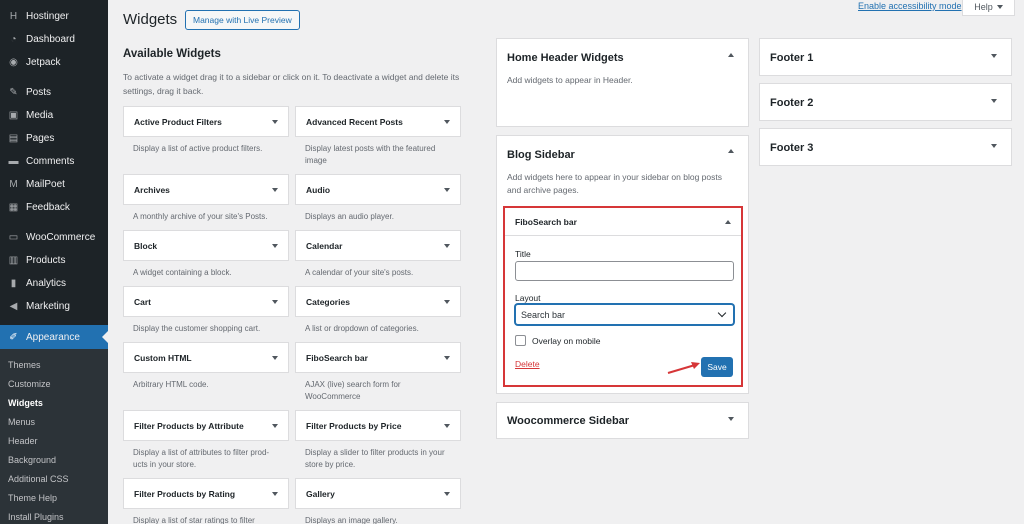 The image size is (1024, 524). Describe the element at coordinates (378, 357) in the screenshot. I see `widget-fibosearch-bar: FiboSearch bar` at that location.